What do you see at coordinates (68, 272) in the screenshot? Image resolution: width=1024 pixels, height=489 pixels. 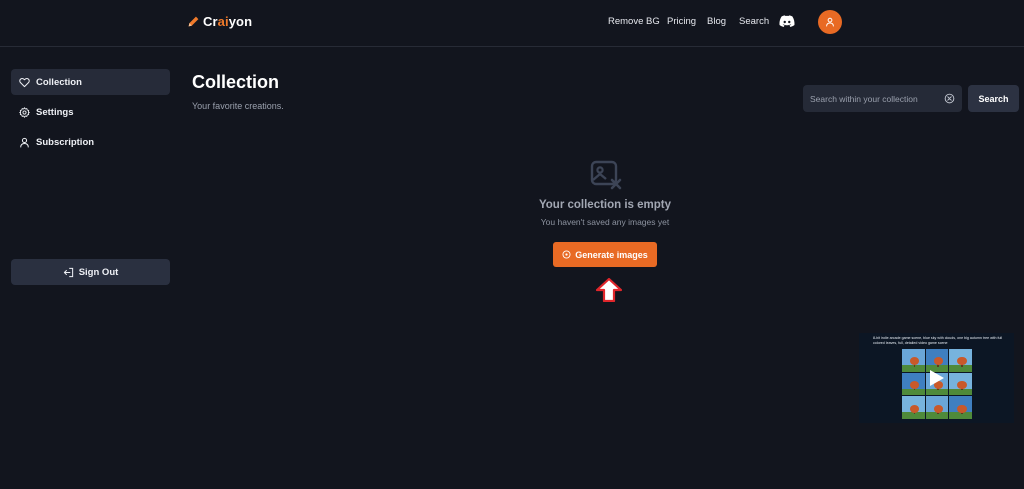 I see `sign-out-icon` at bounding box center [68, 272].